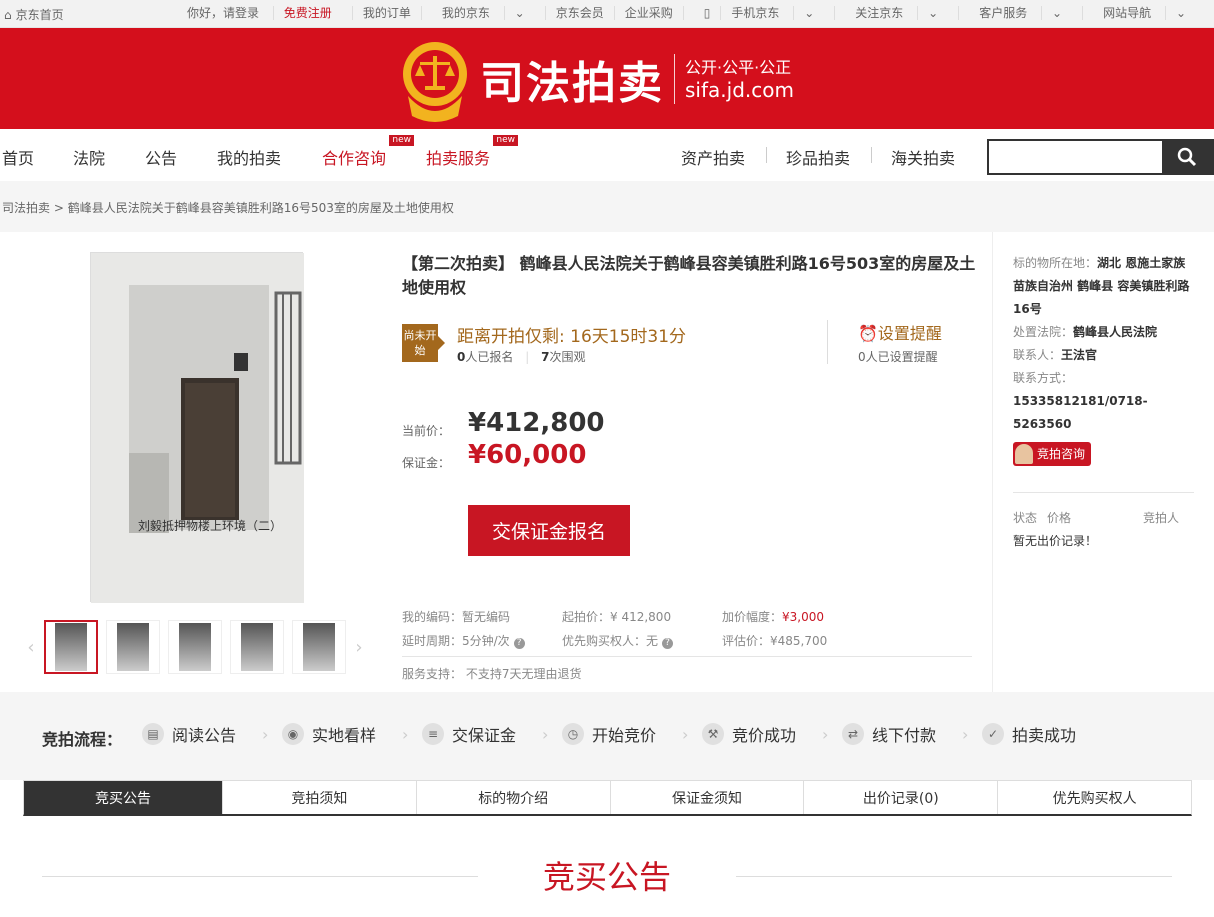  What do you see at coordinates (456, 617) in the screenshot?
I see `item-code: 我的编码：暂无编码` at bounding box center [456, 617].